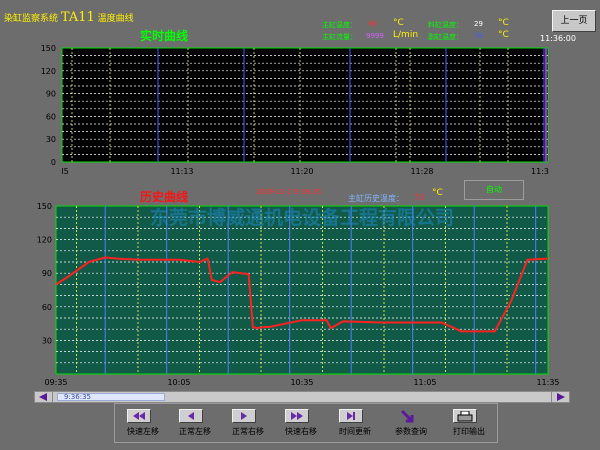 This screenshot has width=600, height=450. What do you see at coordinates (478, 36) in the screenshot?
I see `aux-temp-value: 78` at bounding box center [478, 36].